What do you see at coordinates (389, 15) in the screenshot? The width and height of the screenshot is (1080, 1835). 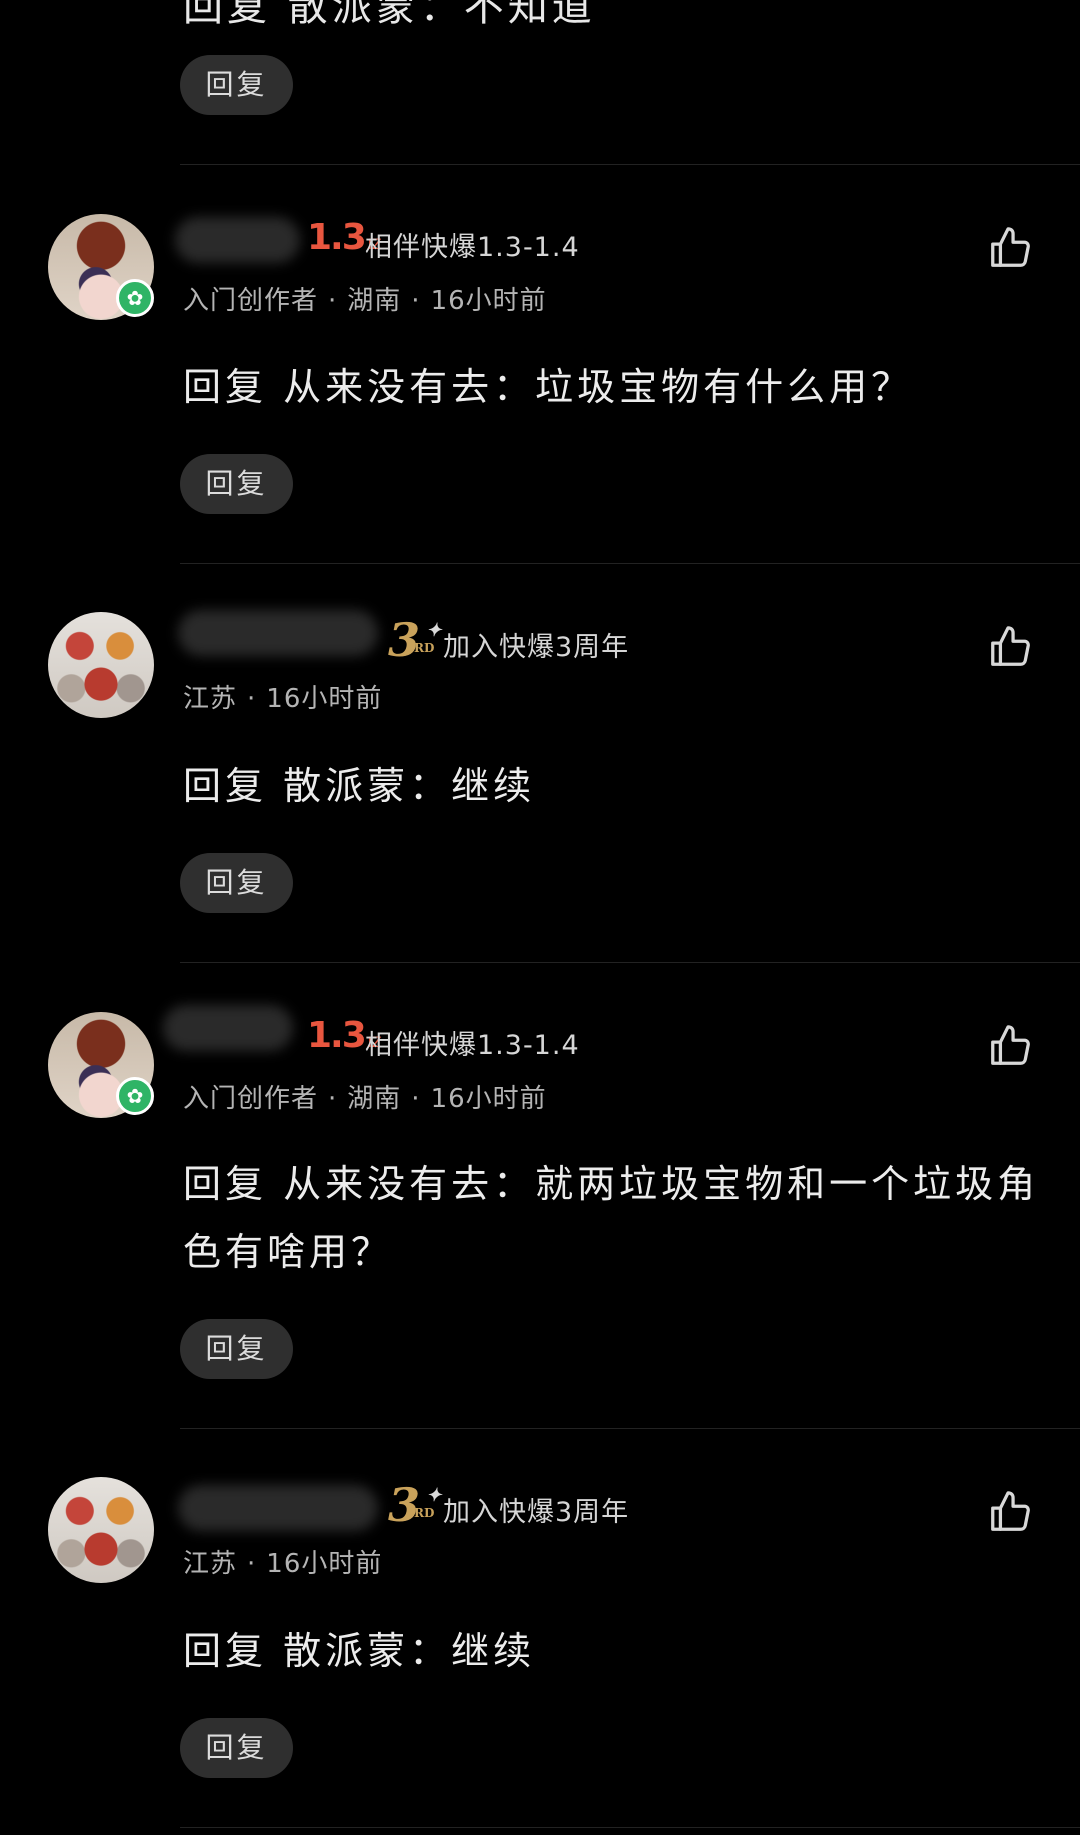 I see `comment-content: 回复 散派蒙：不知道` at bounding box center [389, 15].